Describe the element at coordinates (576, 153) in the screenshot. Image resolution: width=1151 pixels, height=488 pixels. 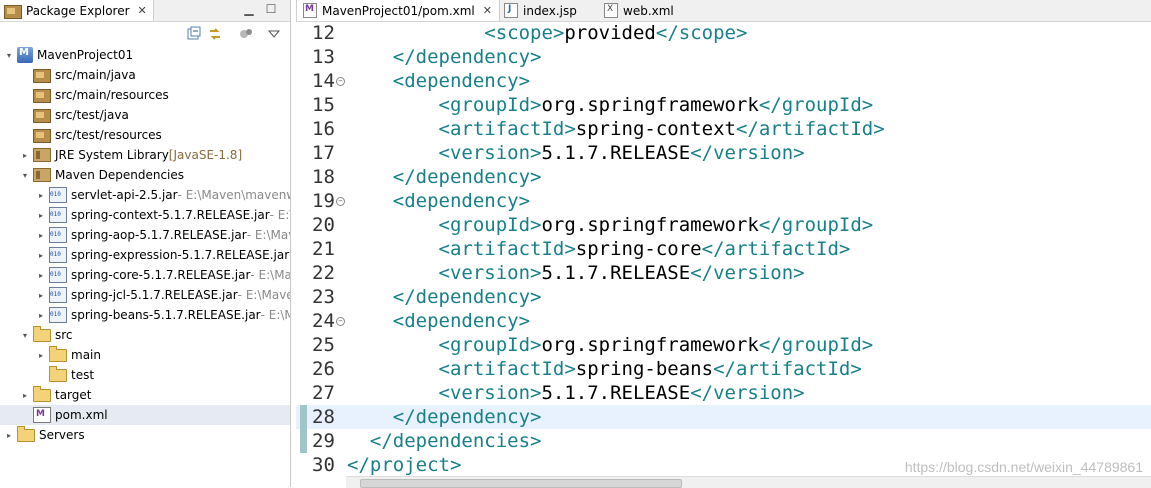
I see `code-text: <version>5.1.7.RELEASE</version>` at that location.